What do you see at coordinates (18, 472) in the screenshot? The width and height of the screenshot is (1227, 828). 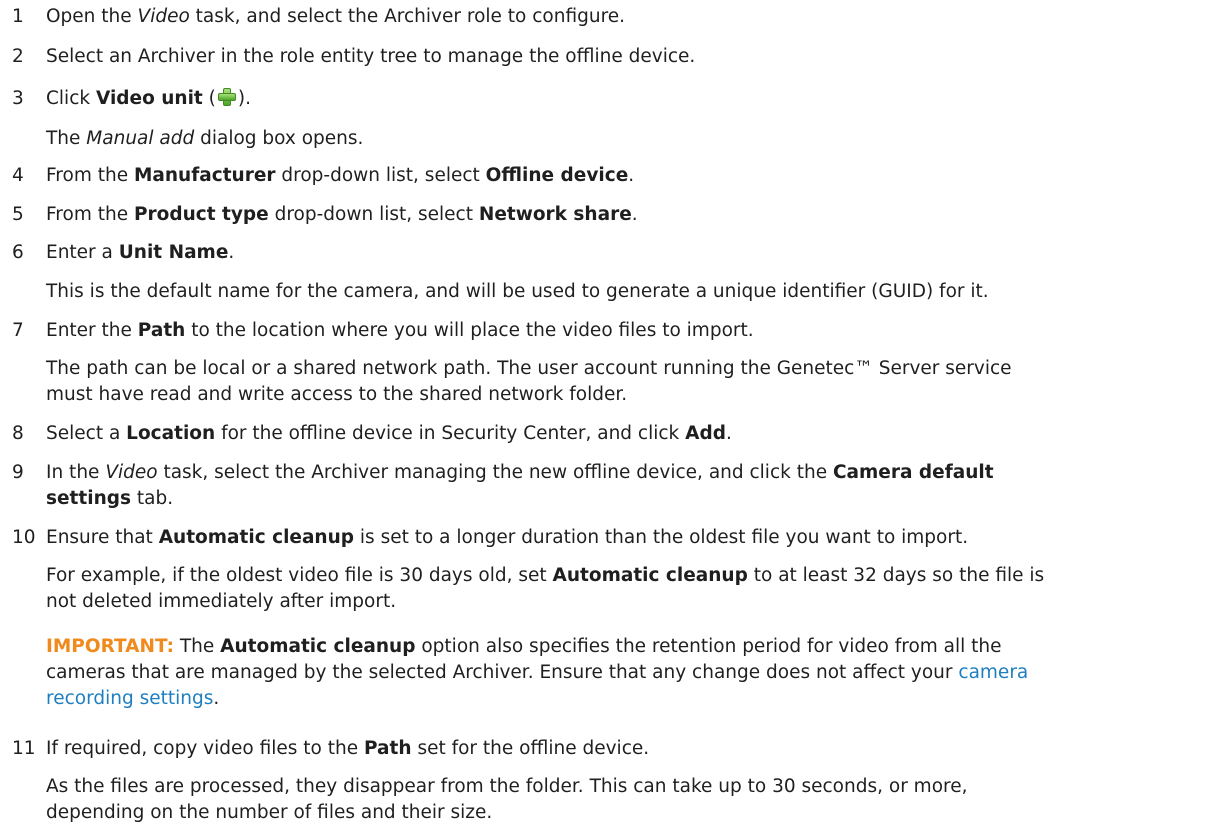 I see `step-number: 9` at bounding box center [18, 472].